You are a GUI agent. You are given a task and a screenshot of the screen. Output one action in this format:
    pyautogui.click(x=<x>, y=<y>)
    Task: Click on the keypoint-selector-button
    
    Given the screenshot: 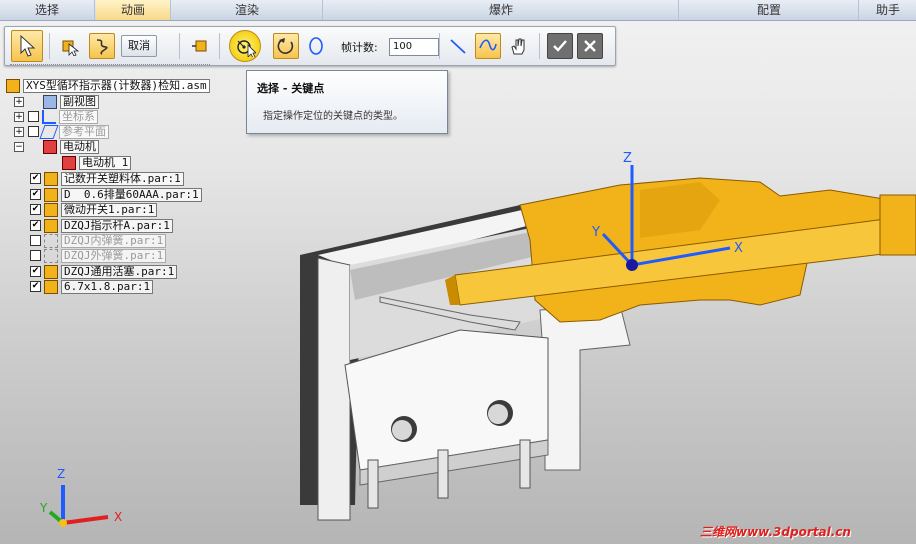 What is the action you would take?
    pyautogui.click(x=245, y=46)
    